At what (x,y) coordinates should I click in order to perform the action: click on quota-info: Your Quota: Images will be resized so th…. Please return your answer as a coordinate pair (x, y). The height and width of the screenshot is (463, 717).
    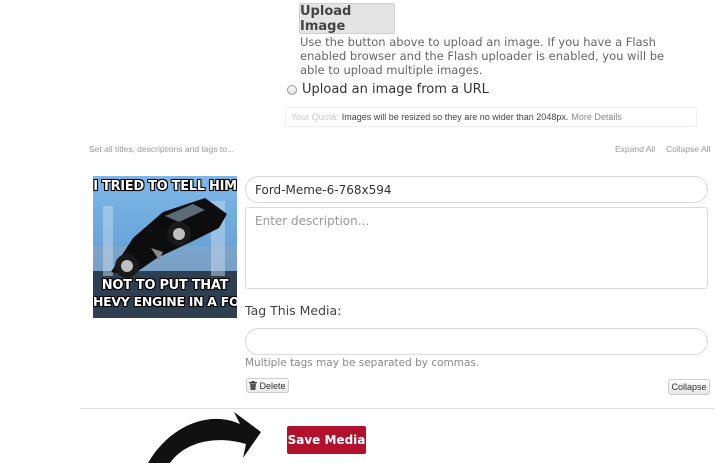
    Looking at the image, I should click on (491, 117).